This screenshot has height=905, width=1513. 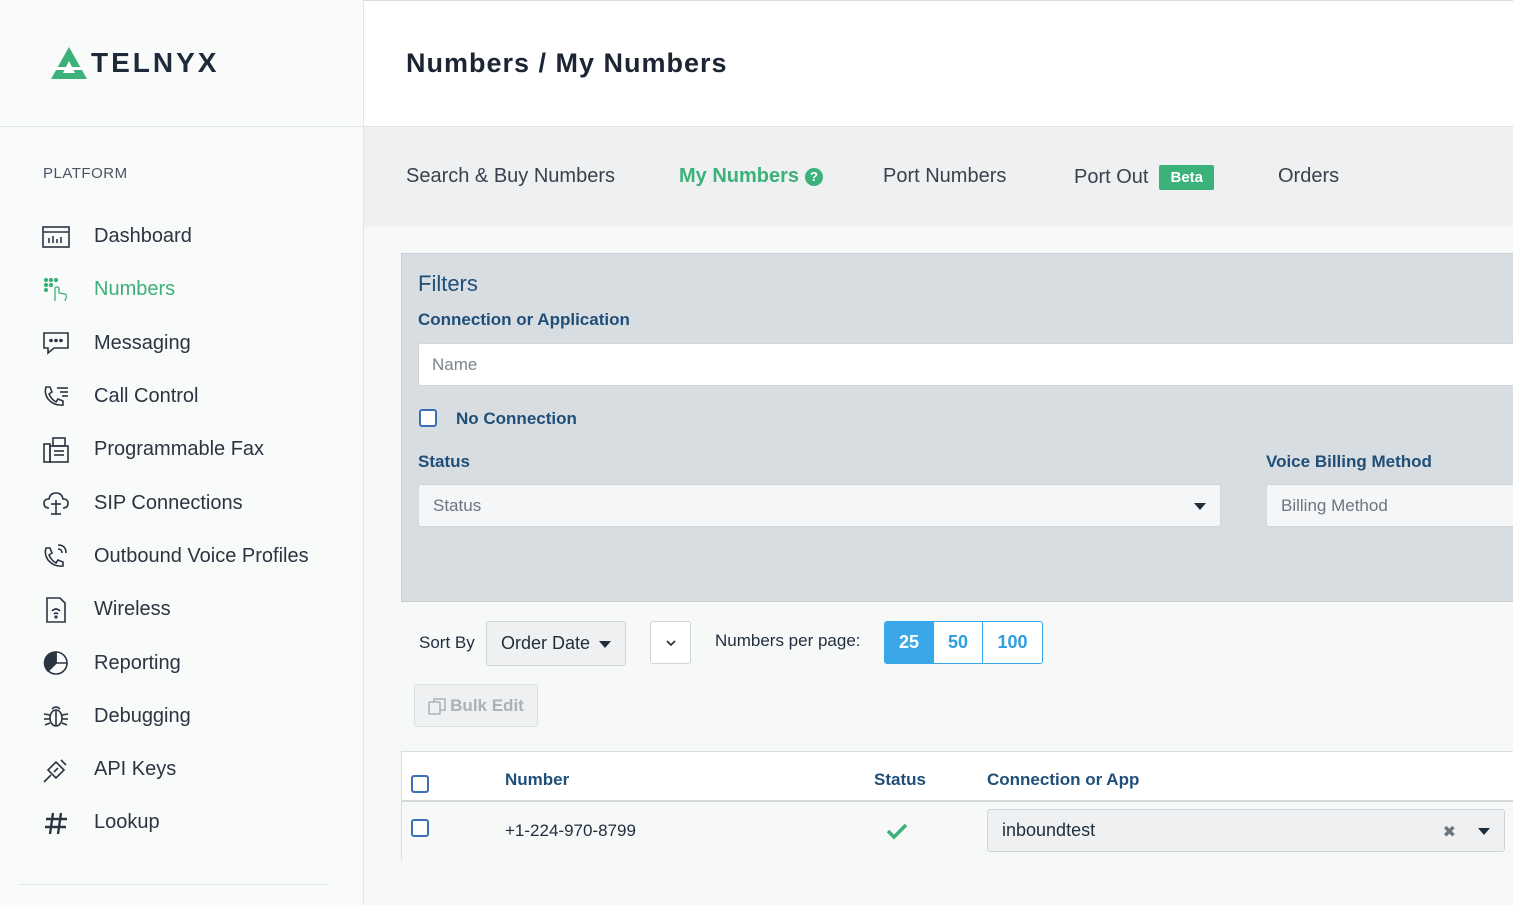 I want to click on sidebar-item-label: SIP Connections, so click(x=168, y=502).